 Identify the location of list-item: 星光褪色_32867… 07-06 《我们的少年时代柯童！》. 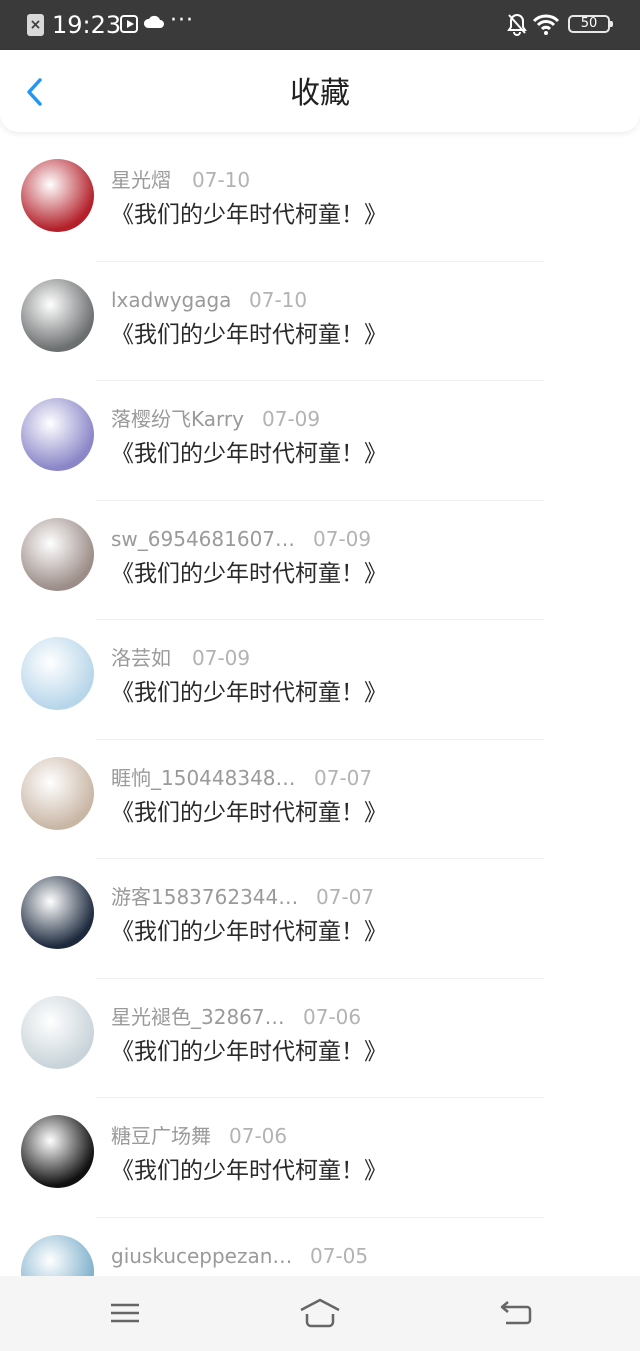
(320, 1038).